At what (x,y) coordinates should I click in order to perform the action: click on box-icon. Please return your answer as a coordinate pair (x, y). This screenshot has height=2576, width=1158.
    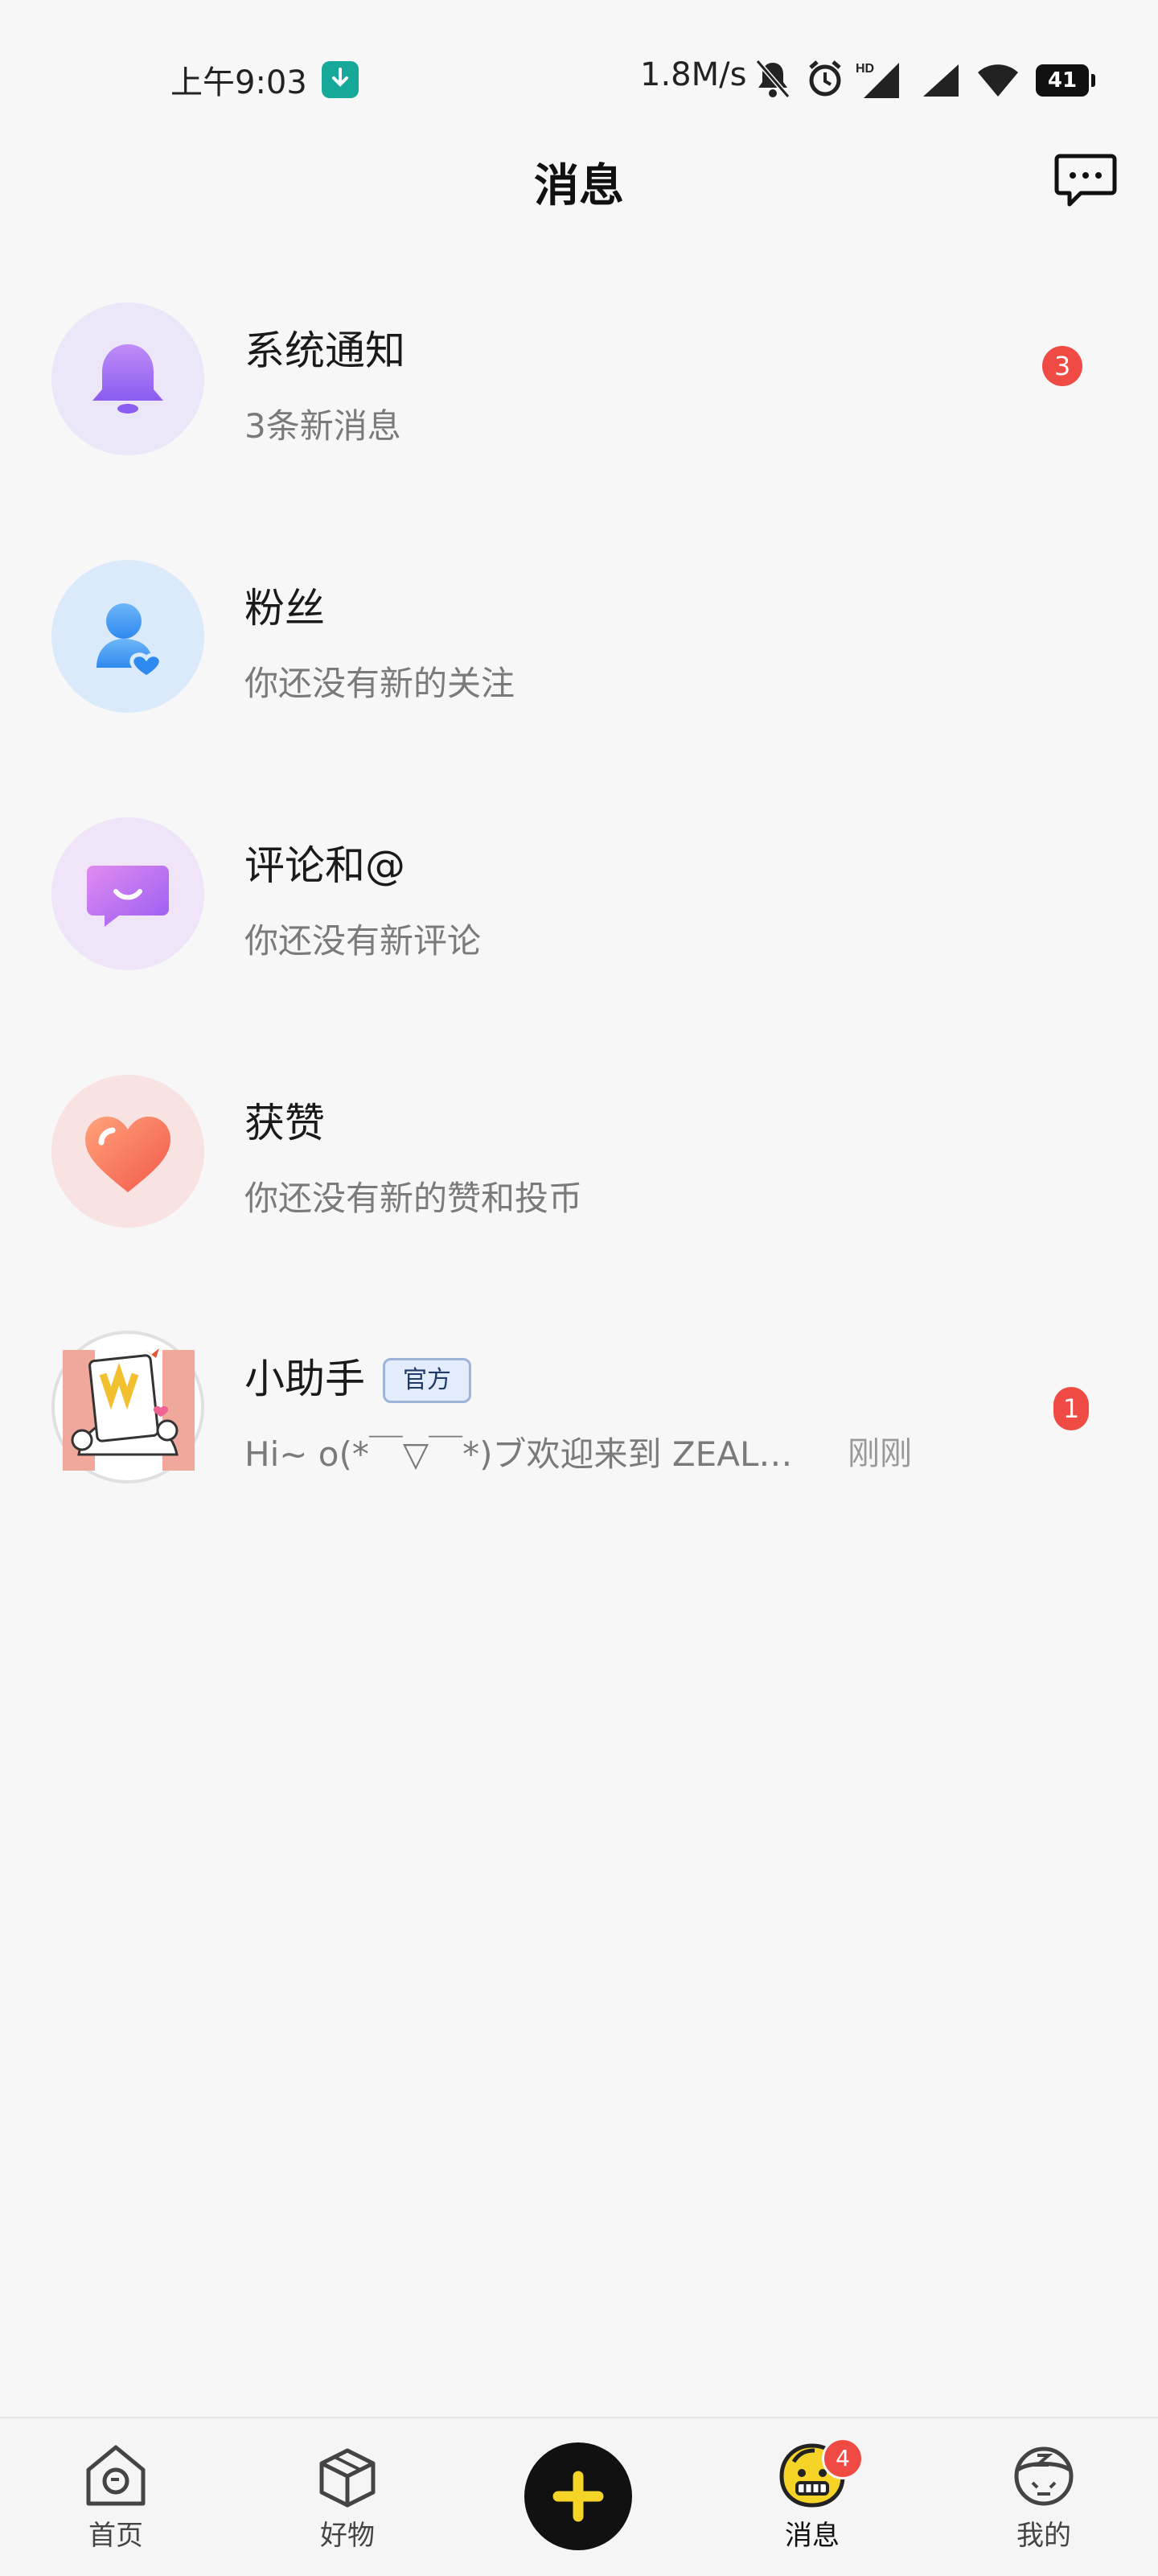
    Looking at the image, I should click on (347, 2478).